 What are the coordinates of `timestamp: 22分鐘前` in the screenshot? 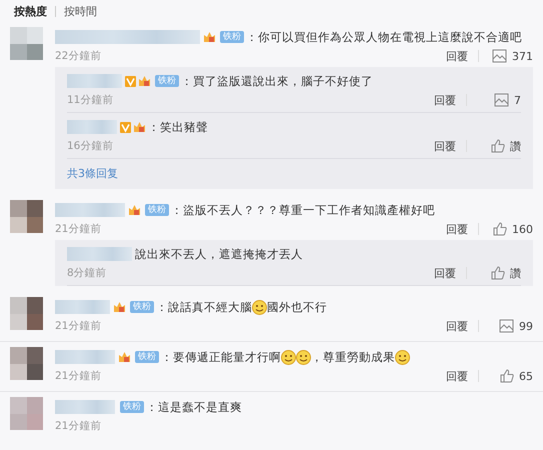 It's located at (78, 56).